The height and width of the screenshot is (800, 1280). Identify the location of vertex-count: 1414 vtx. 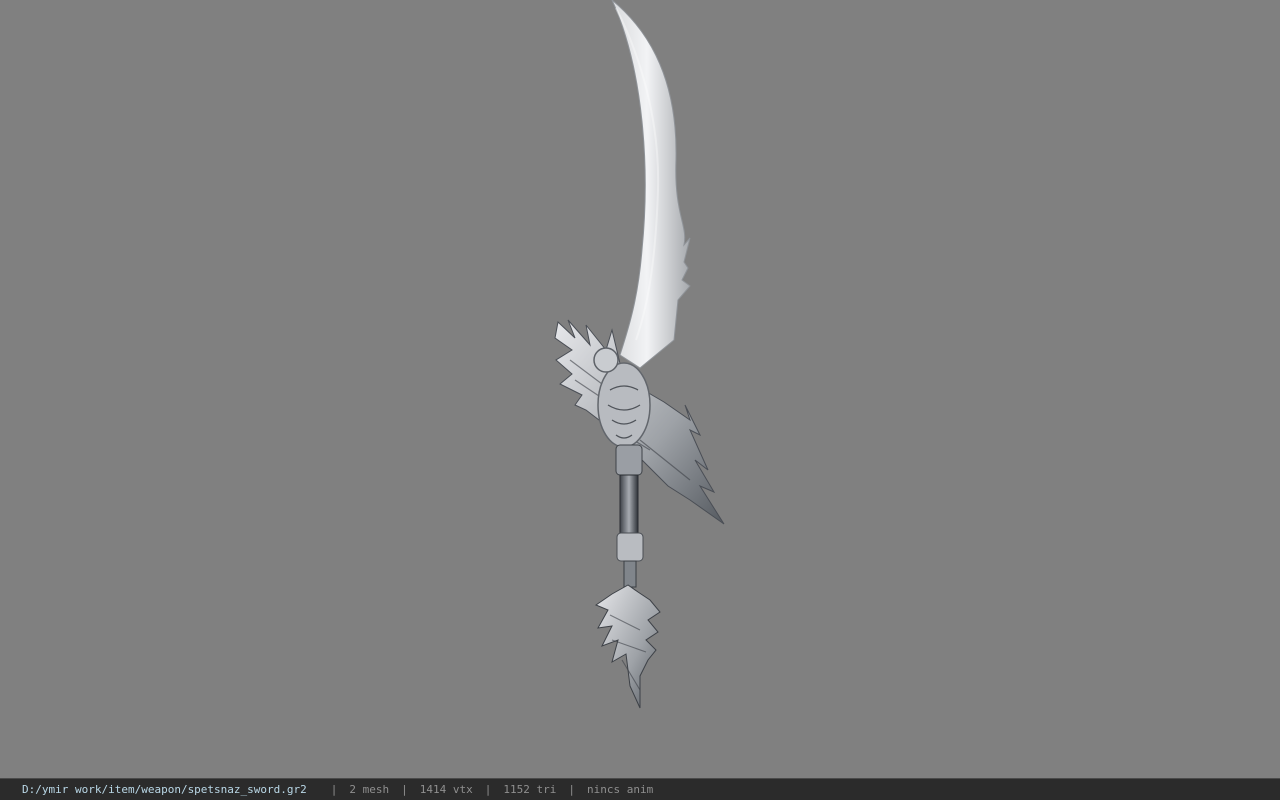
(446, 789).